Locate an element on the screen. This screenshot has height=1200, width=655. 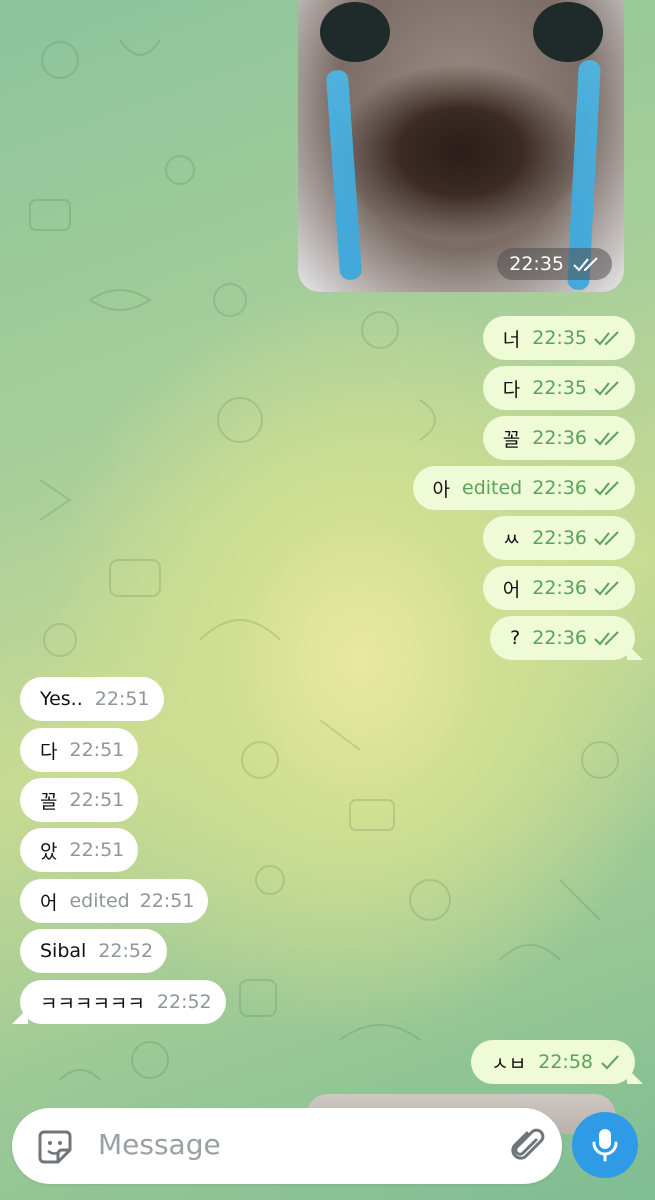
photo-eye-left is located at coordinates (355, 32).